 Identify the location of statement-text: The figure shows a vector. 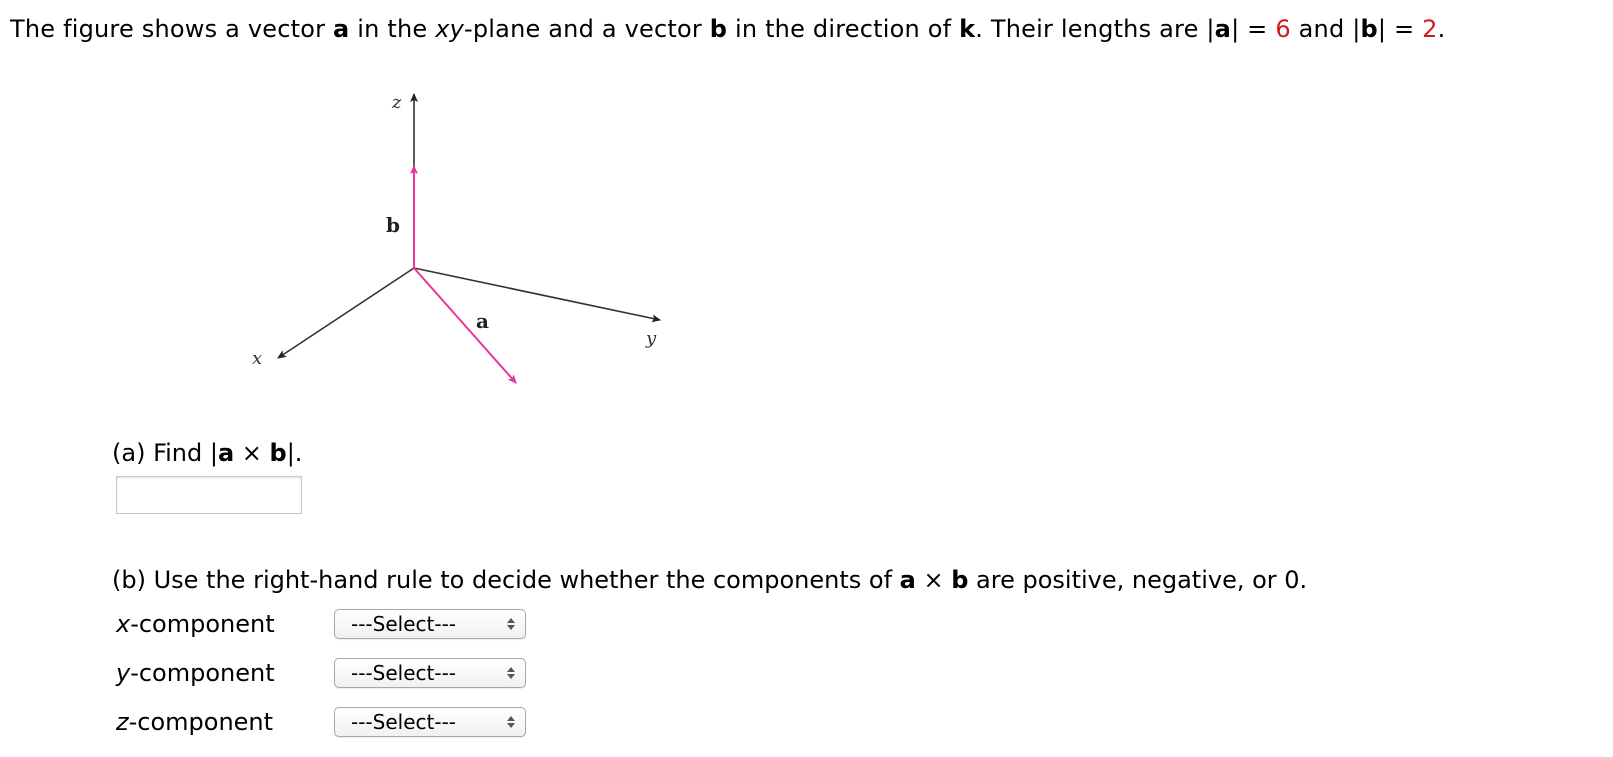
(172, 29).